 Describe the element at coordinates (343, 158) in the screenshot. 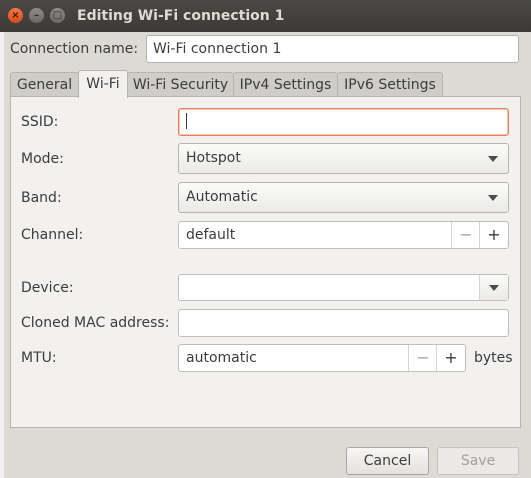

I see `mode-dropdown: Hotspot` at that location.